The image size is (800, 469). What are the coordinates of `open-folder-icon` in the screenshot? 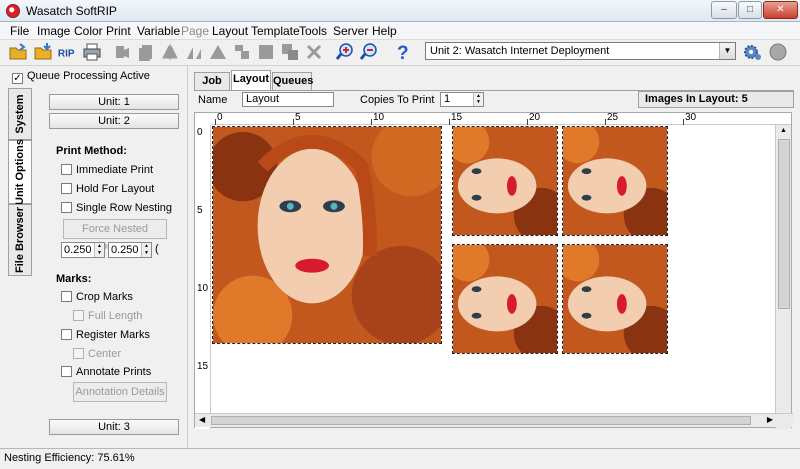 It's located at (18, 52).